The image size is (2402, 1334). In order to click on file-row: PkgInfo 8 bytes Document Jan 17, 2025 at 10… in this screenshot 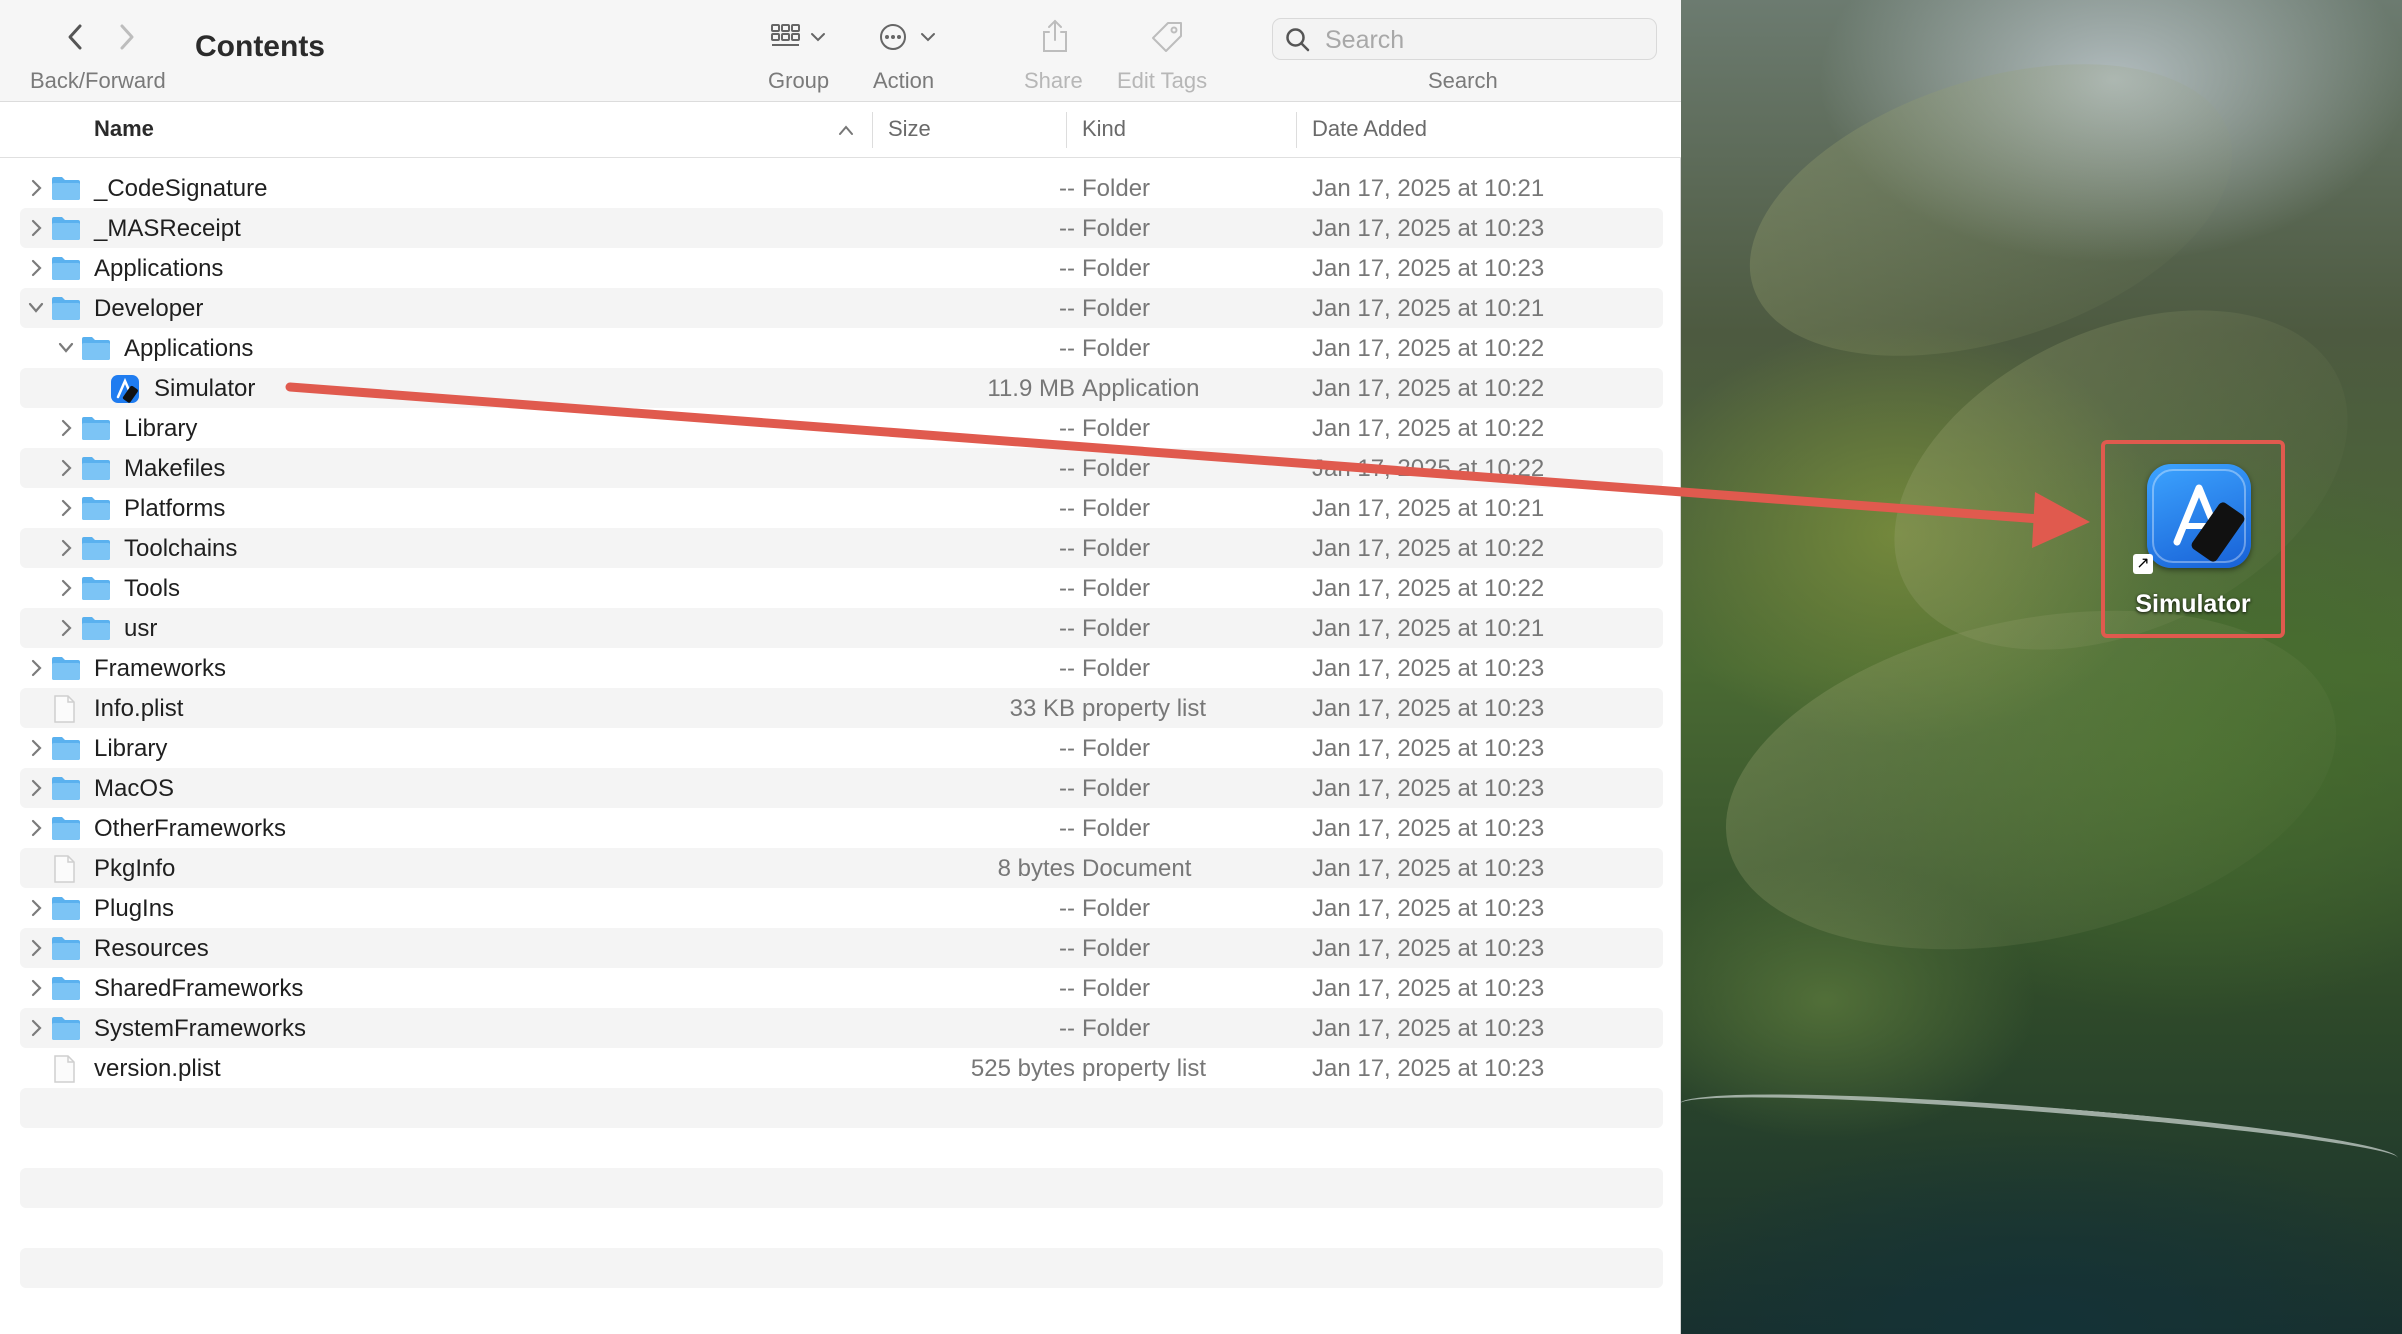, I will do `click(841, 868)`.